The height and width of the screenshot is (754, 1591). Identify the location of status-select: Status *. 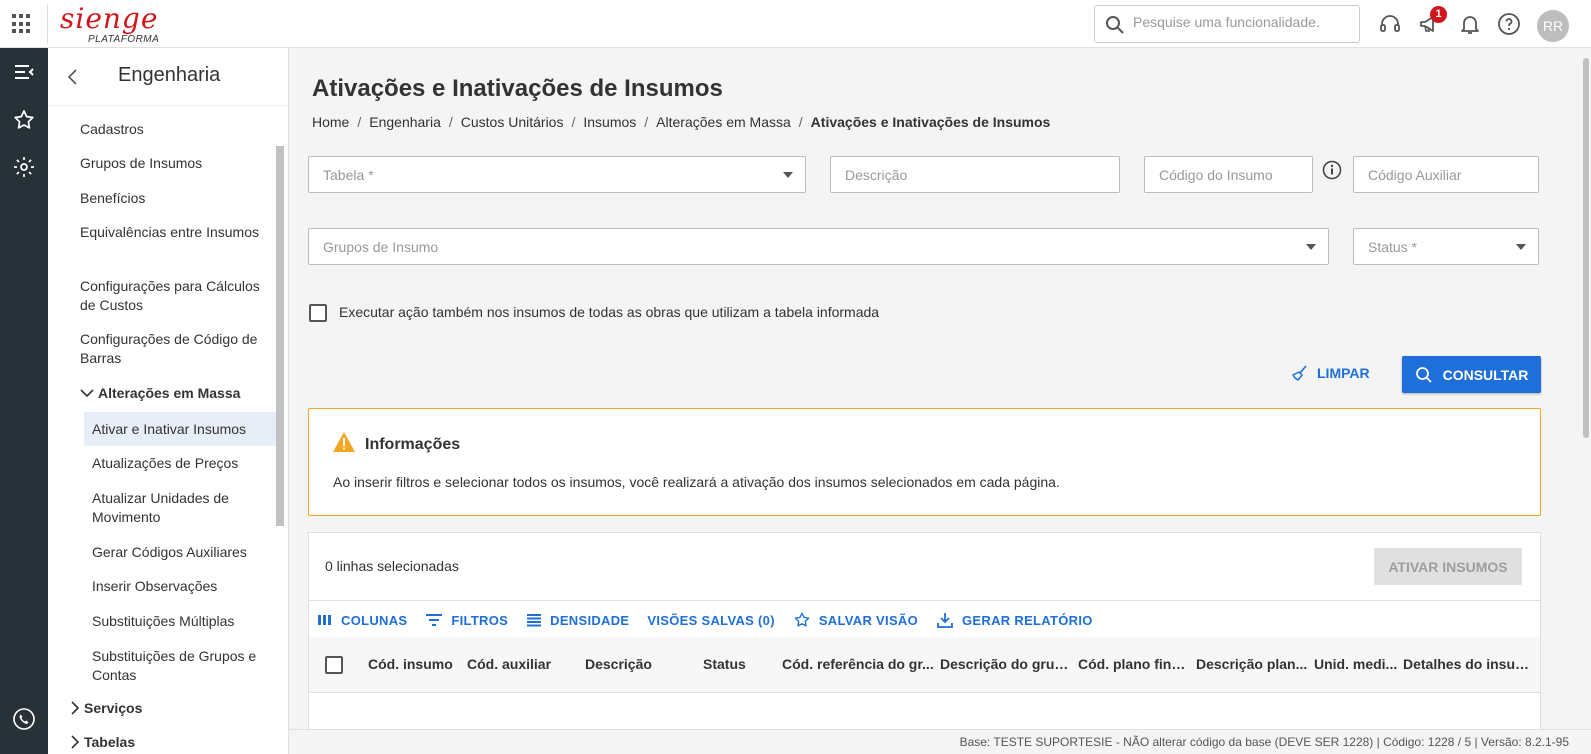
(1446, 246).